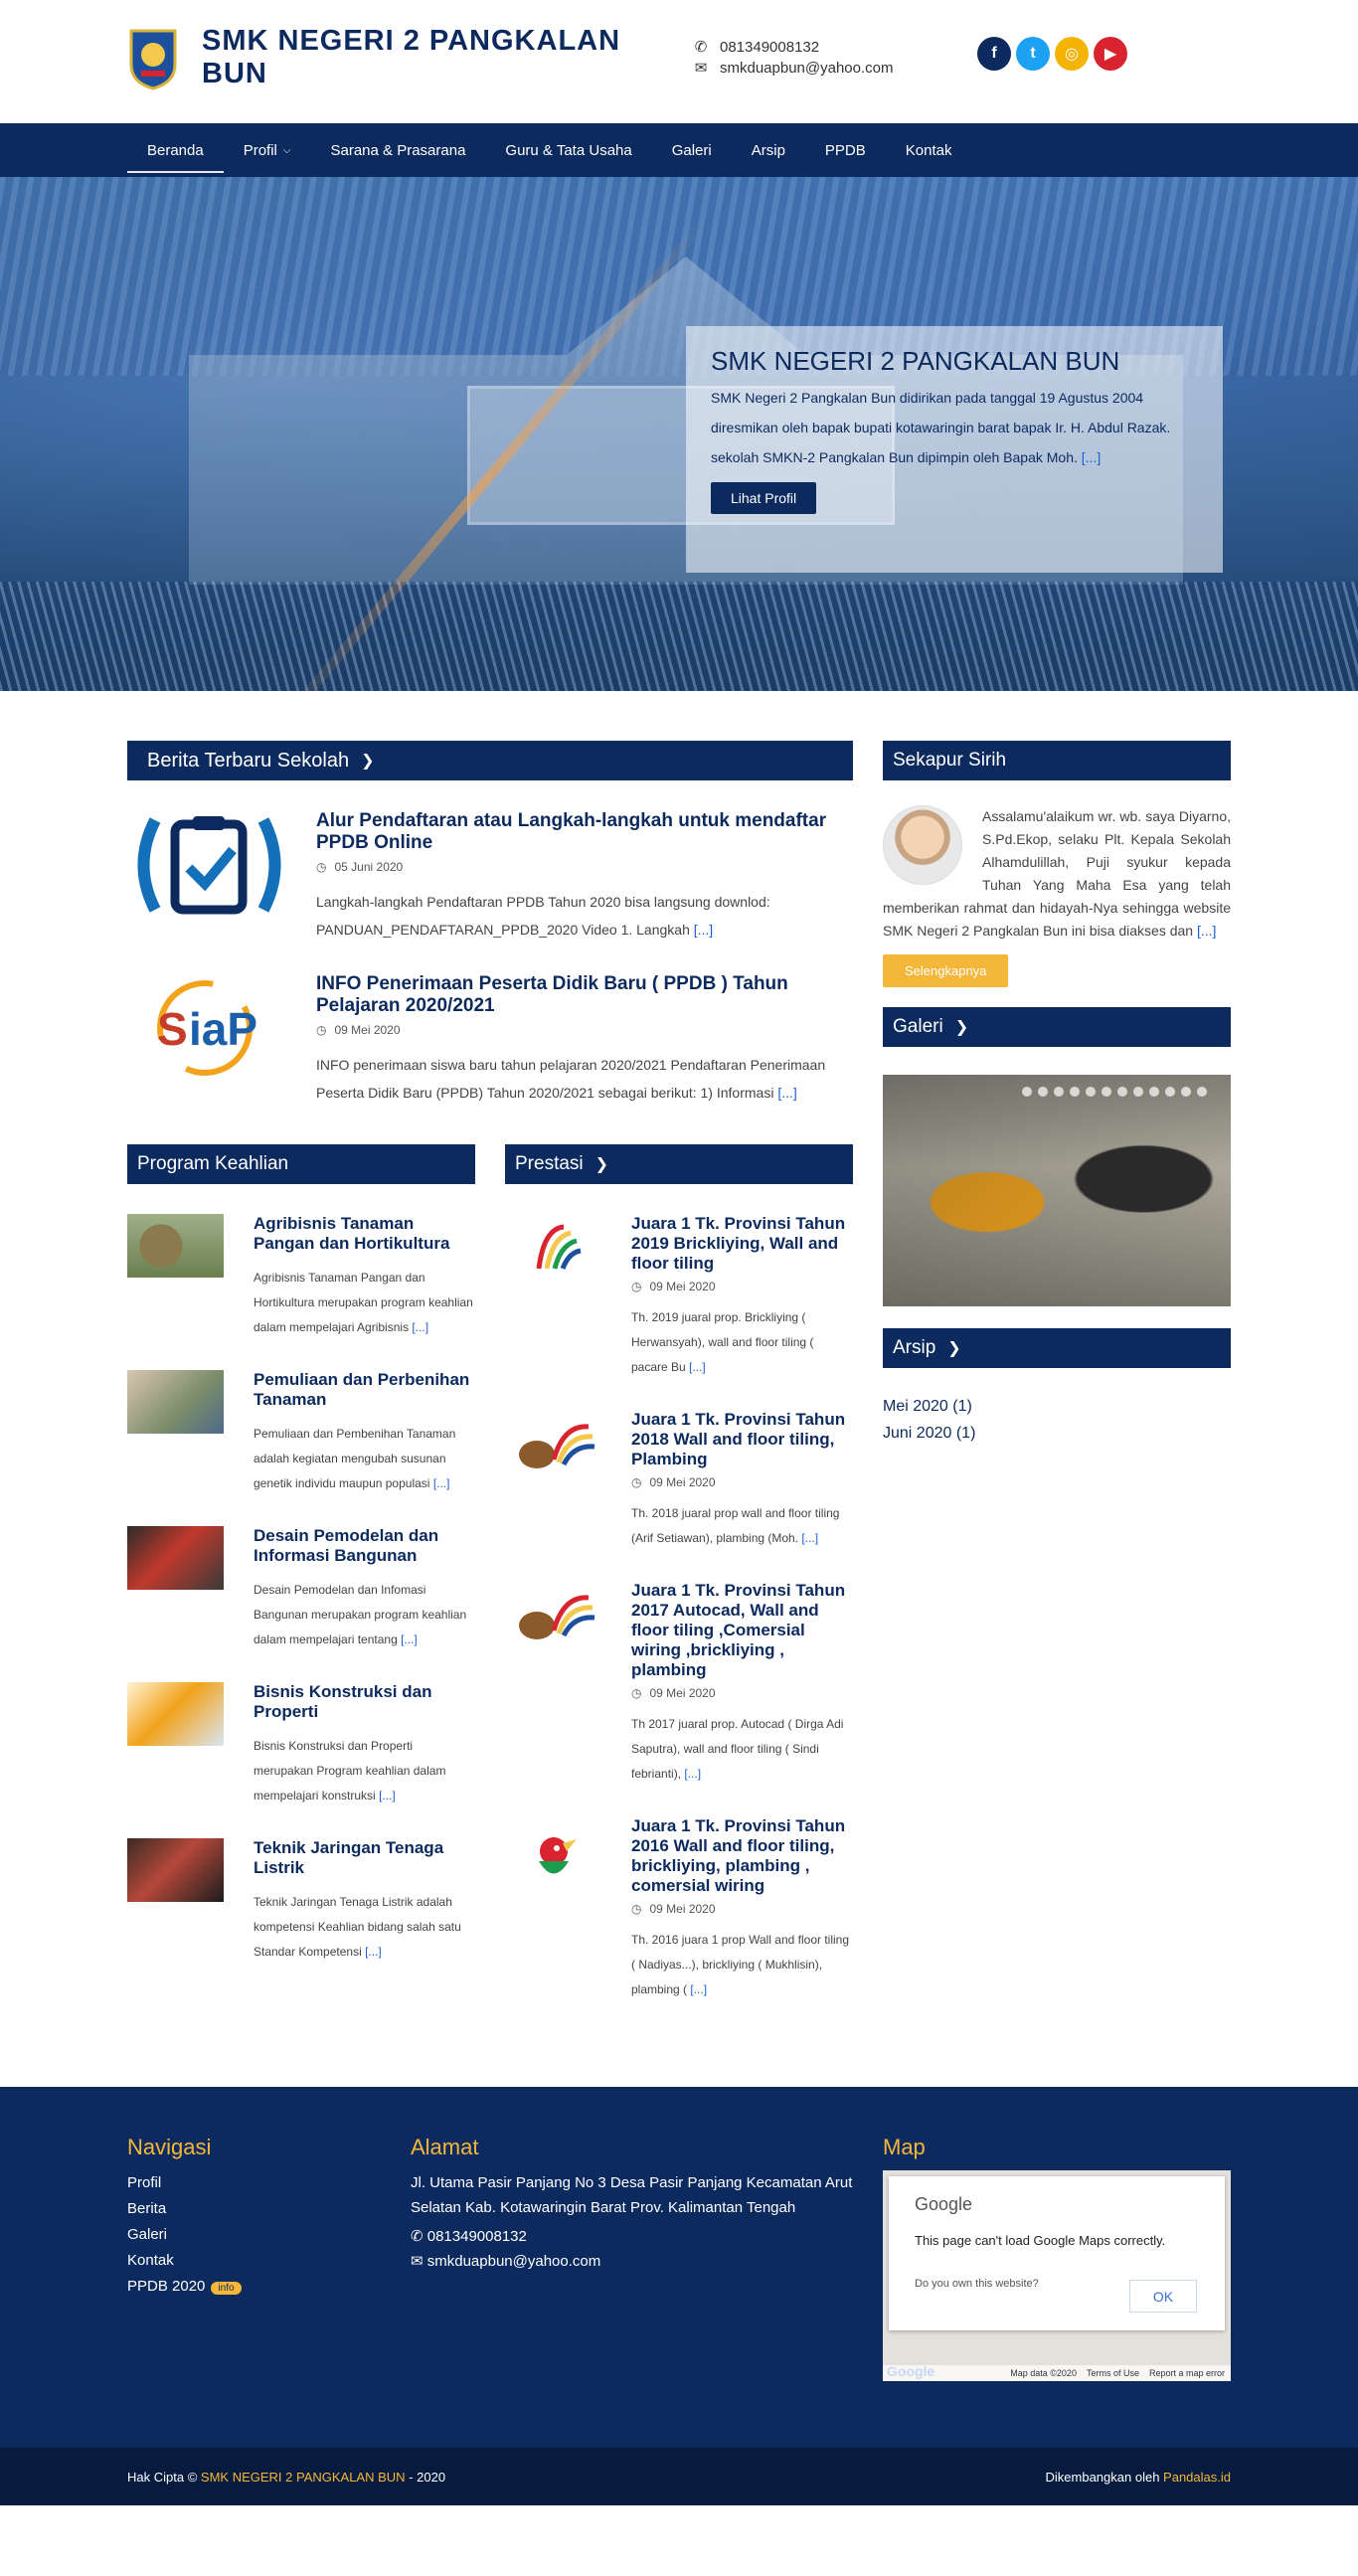 The height and width of the screenshot is (2576, 1358). I want to click on program-heading: Program Keahlian, so click(301, 1164).